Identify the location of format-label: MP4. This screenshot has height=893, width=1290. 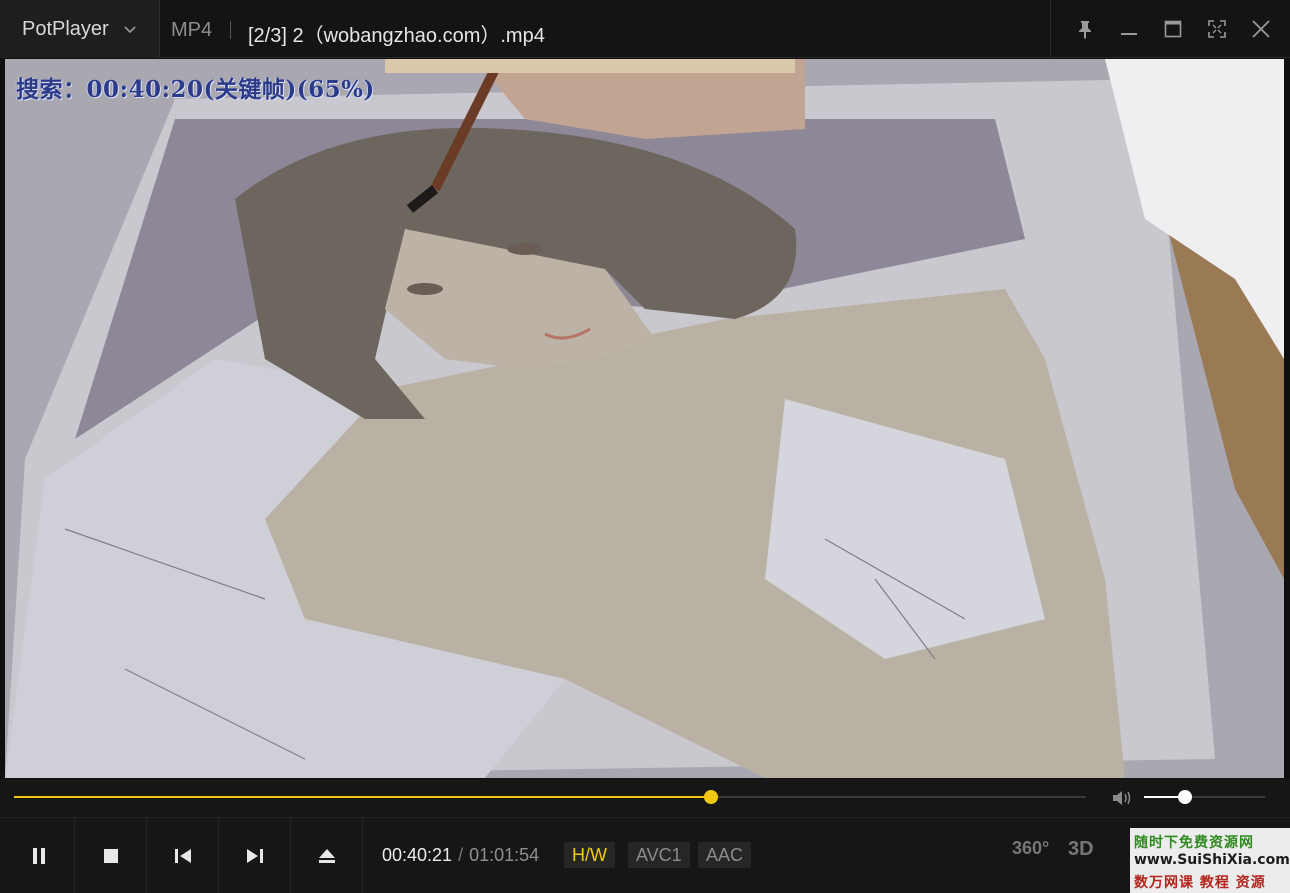
(192, 30).